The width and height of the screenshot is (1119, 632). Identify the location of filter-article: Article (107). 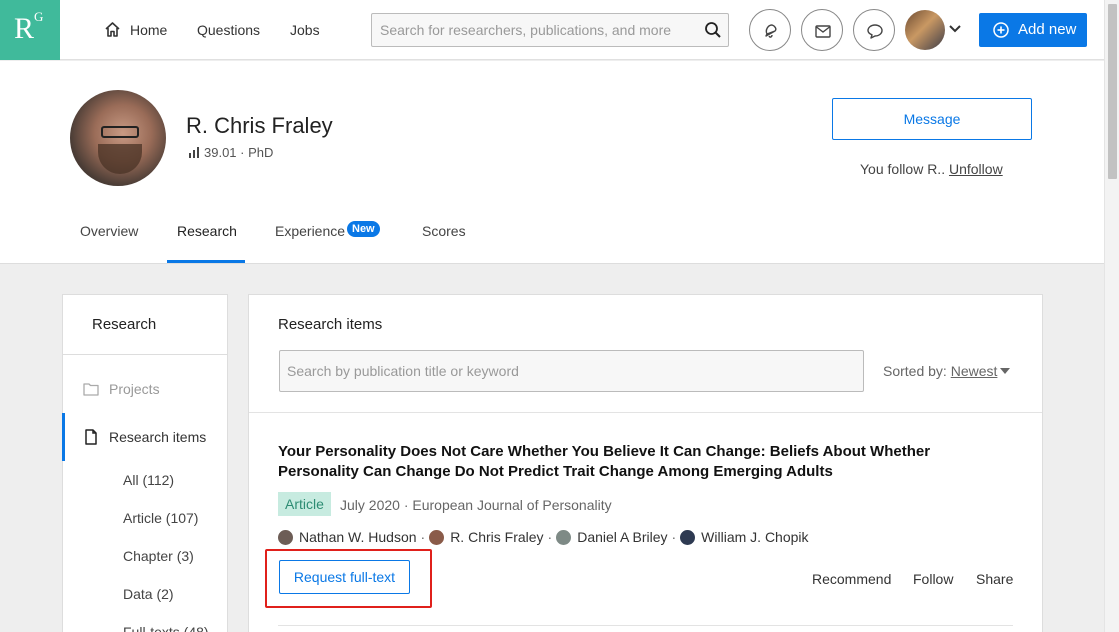
(160, 518).